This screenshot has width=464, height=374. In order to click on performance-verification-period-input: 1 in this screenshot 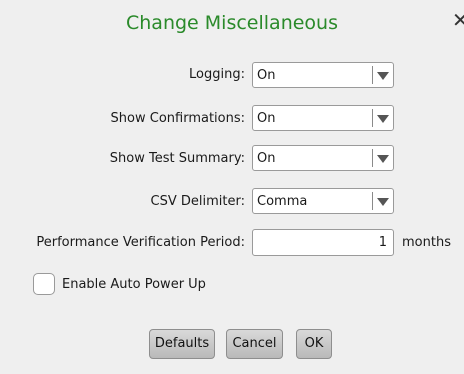, I will do `click(323, 242)`.